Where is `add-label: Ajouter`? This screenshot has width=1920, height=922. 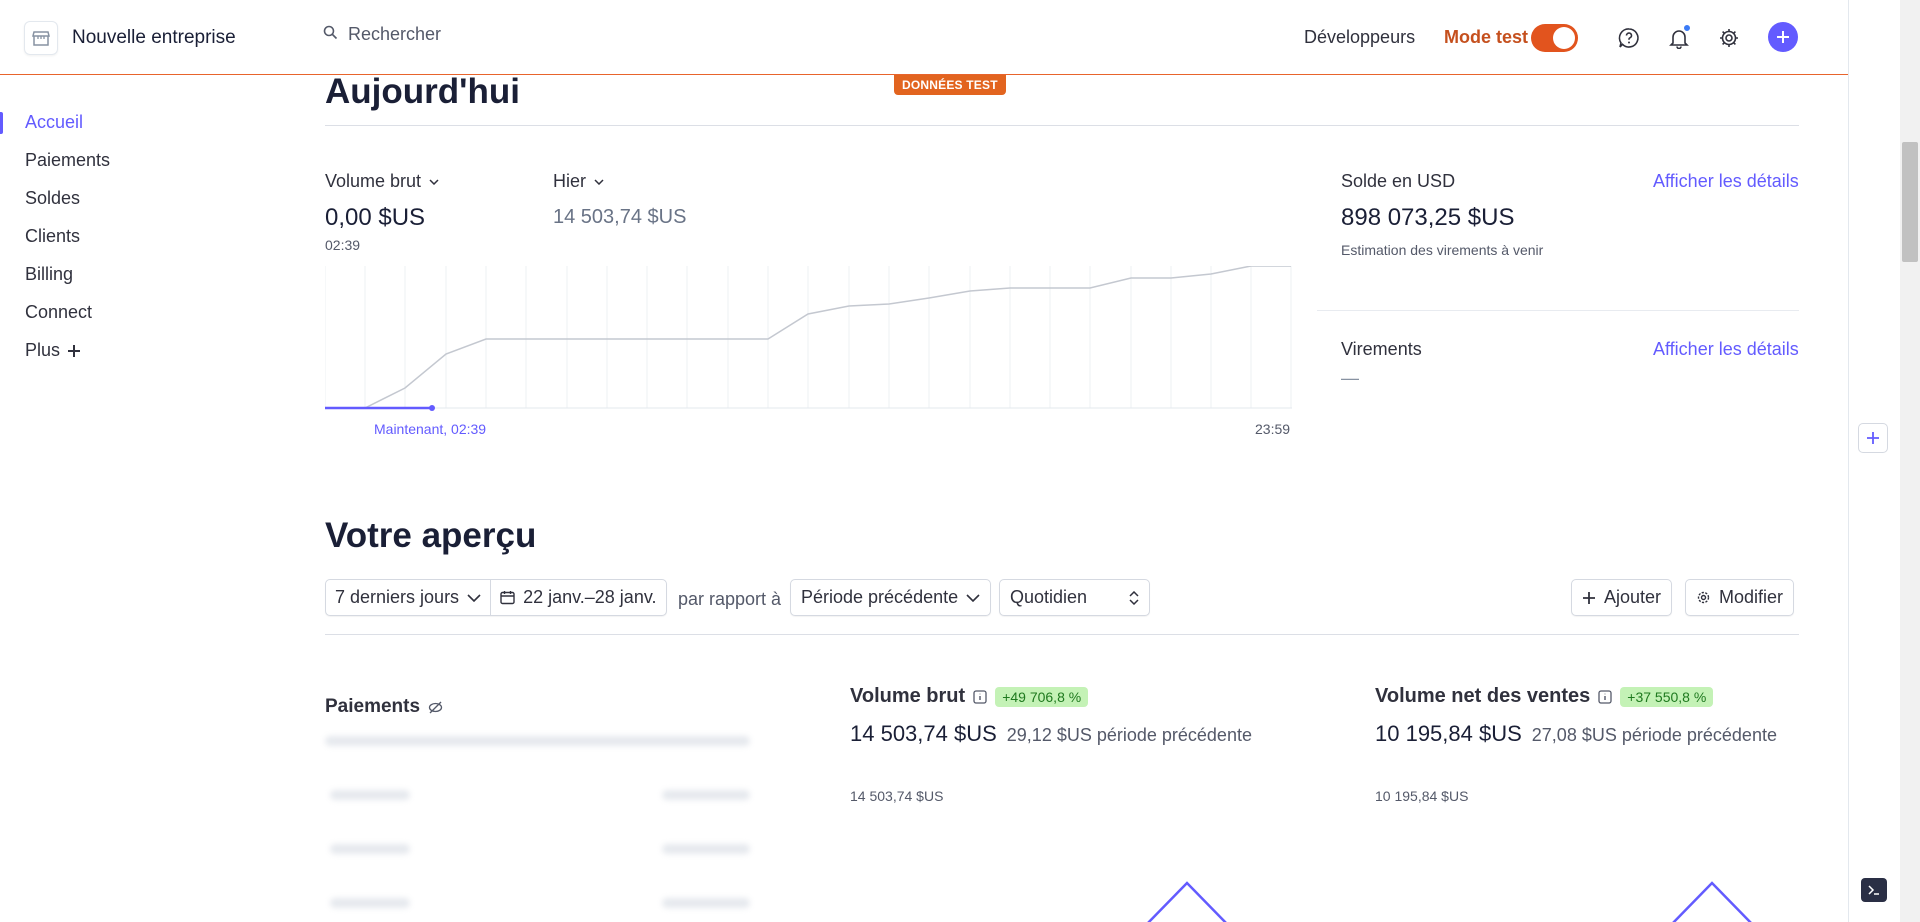 add-label: Ajouter is located at coordinates (1633, 597).